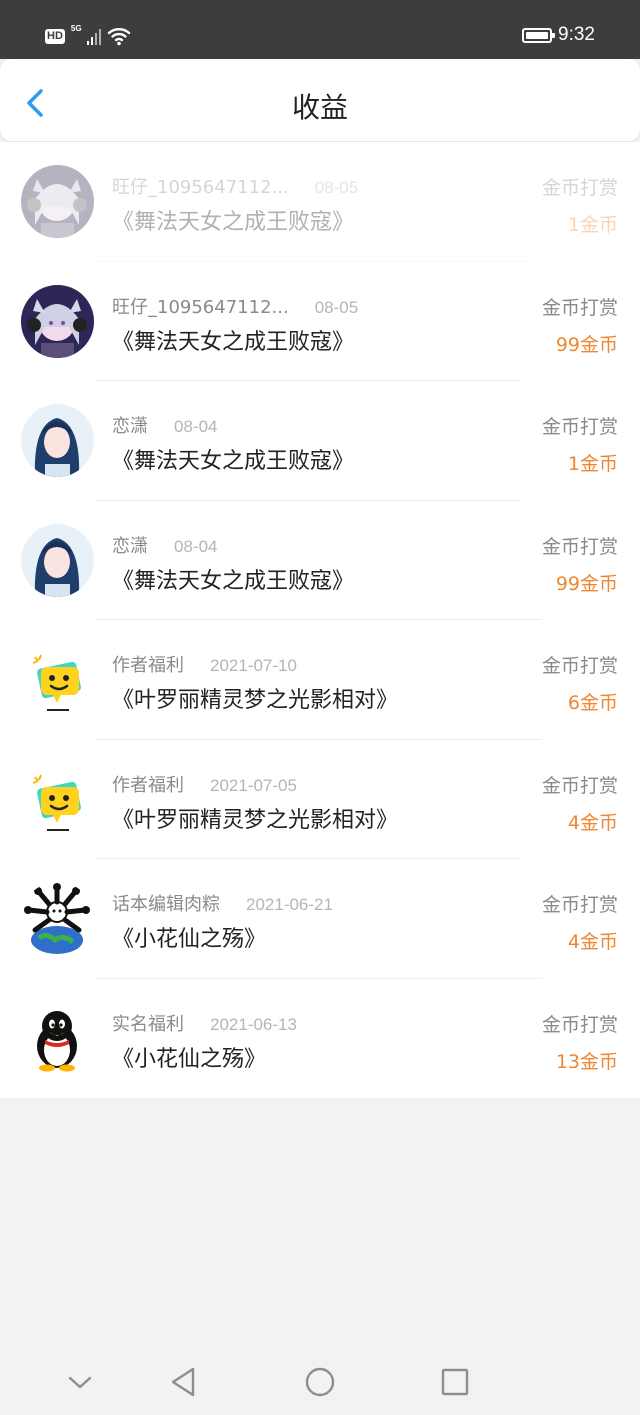 Image resolution: width=640 pixels, height=1415 pixels. Describe the element at coordinates (253, 785) in the screenshot. I see `date: 2021-07-05` at that location.